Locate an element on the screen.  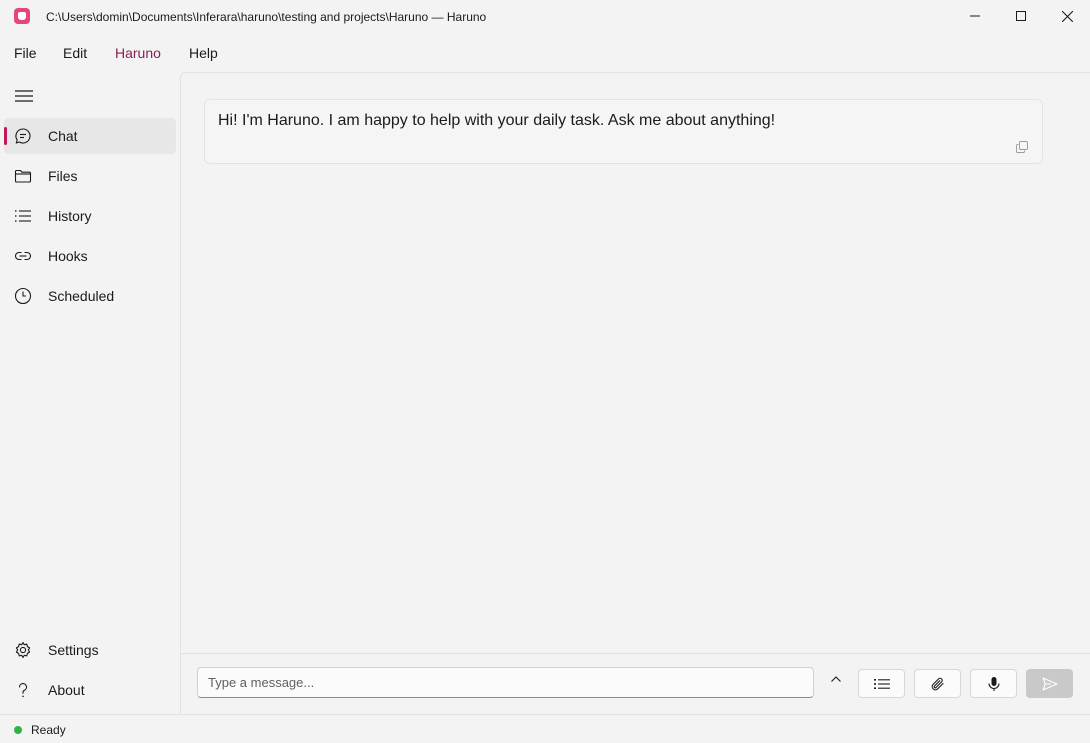
sidebar-item-settings: Settings is located at coordinates (90, 650).